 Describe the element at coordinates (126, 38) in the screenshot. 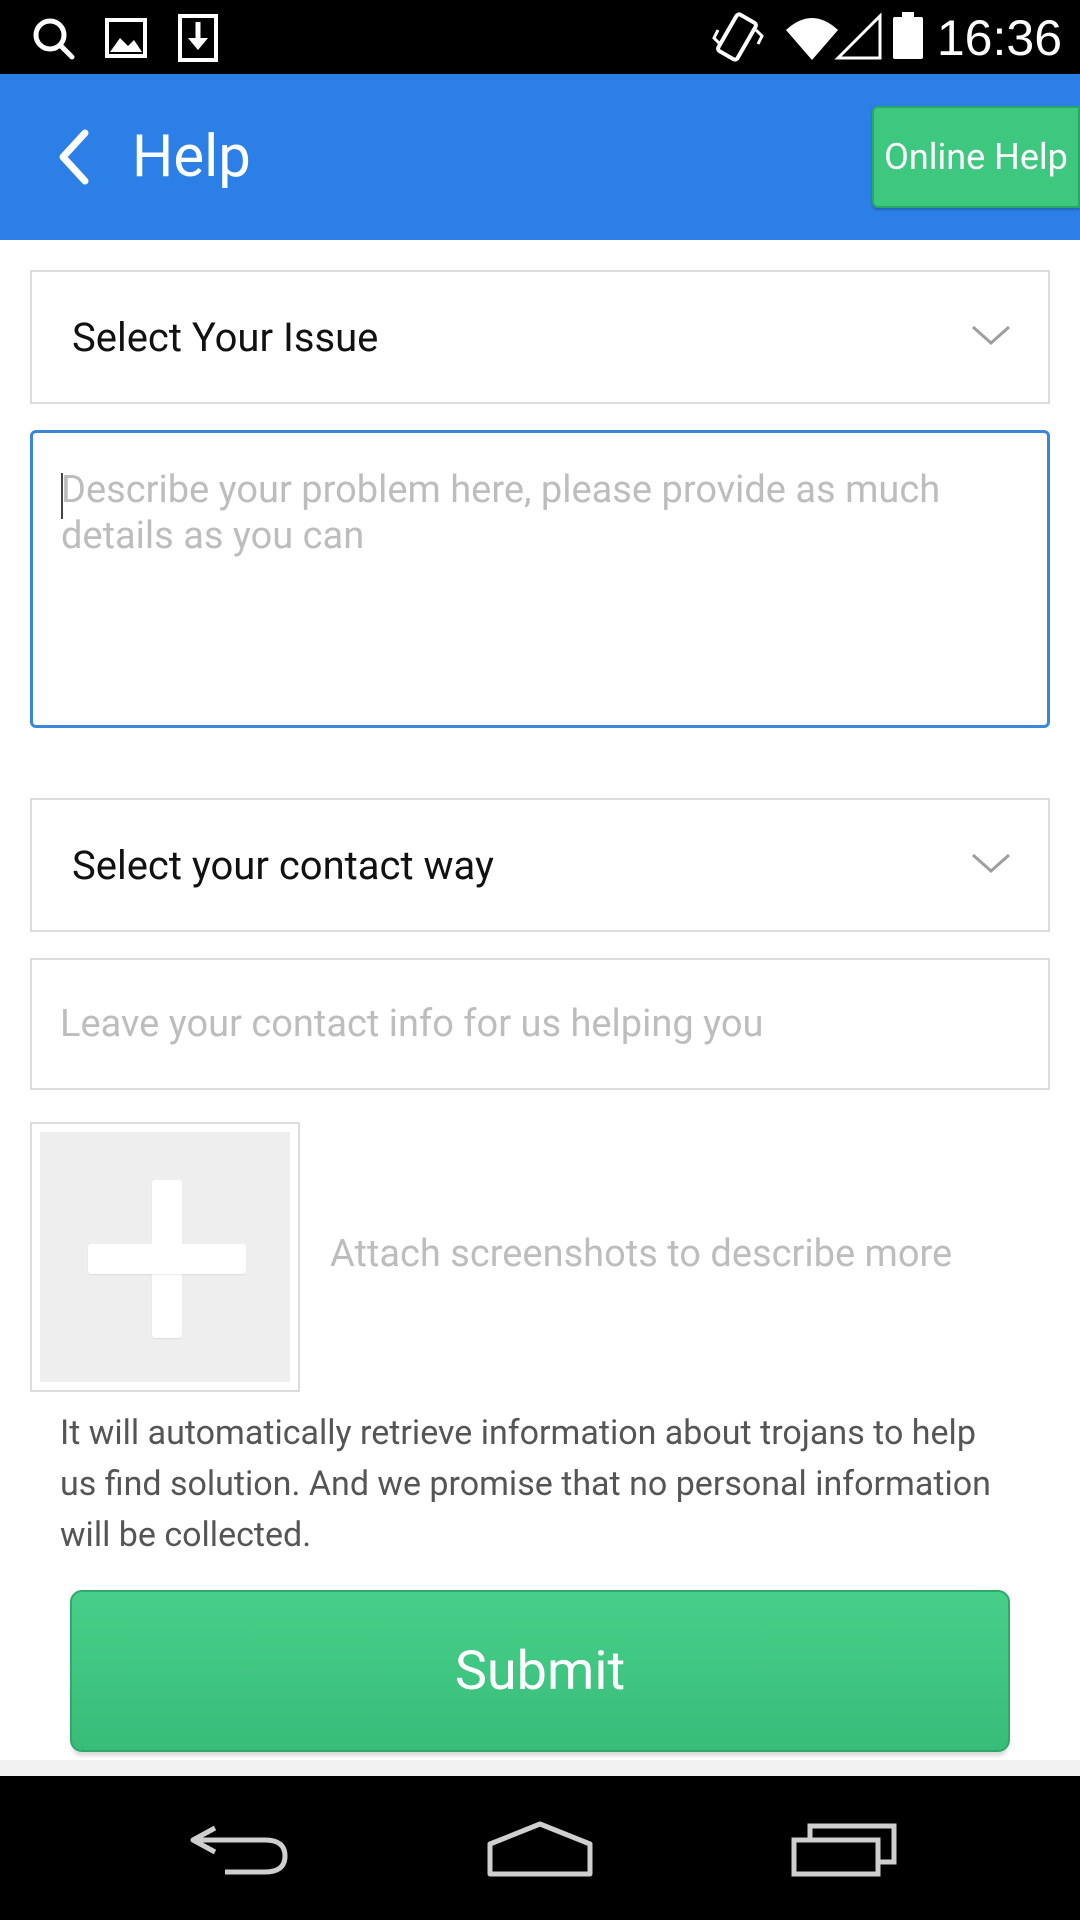

I see `image-icon` at that location.